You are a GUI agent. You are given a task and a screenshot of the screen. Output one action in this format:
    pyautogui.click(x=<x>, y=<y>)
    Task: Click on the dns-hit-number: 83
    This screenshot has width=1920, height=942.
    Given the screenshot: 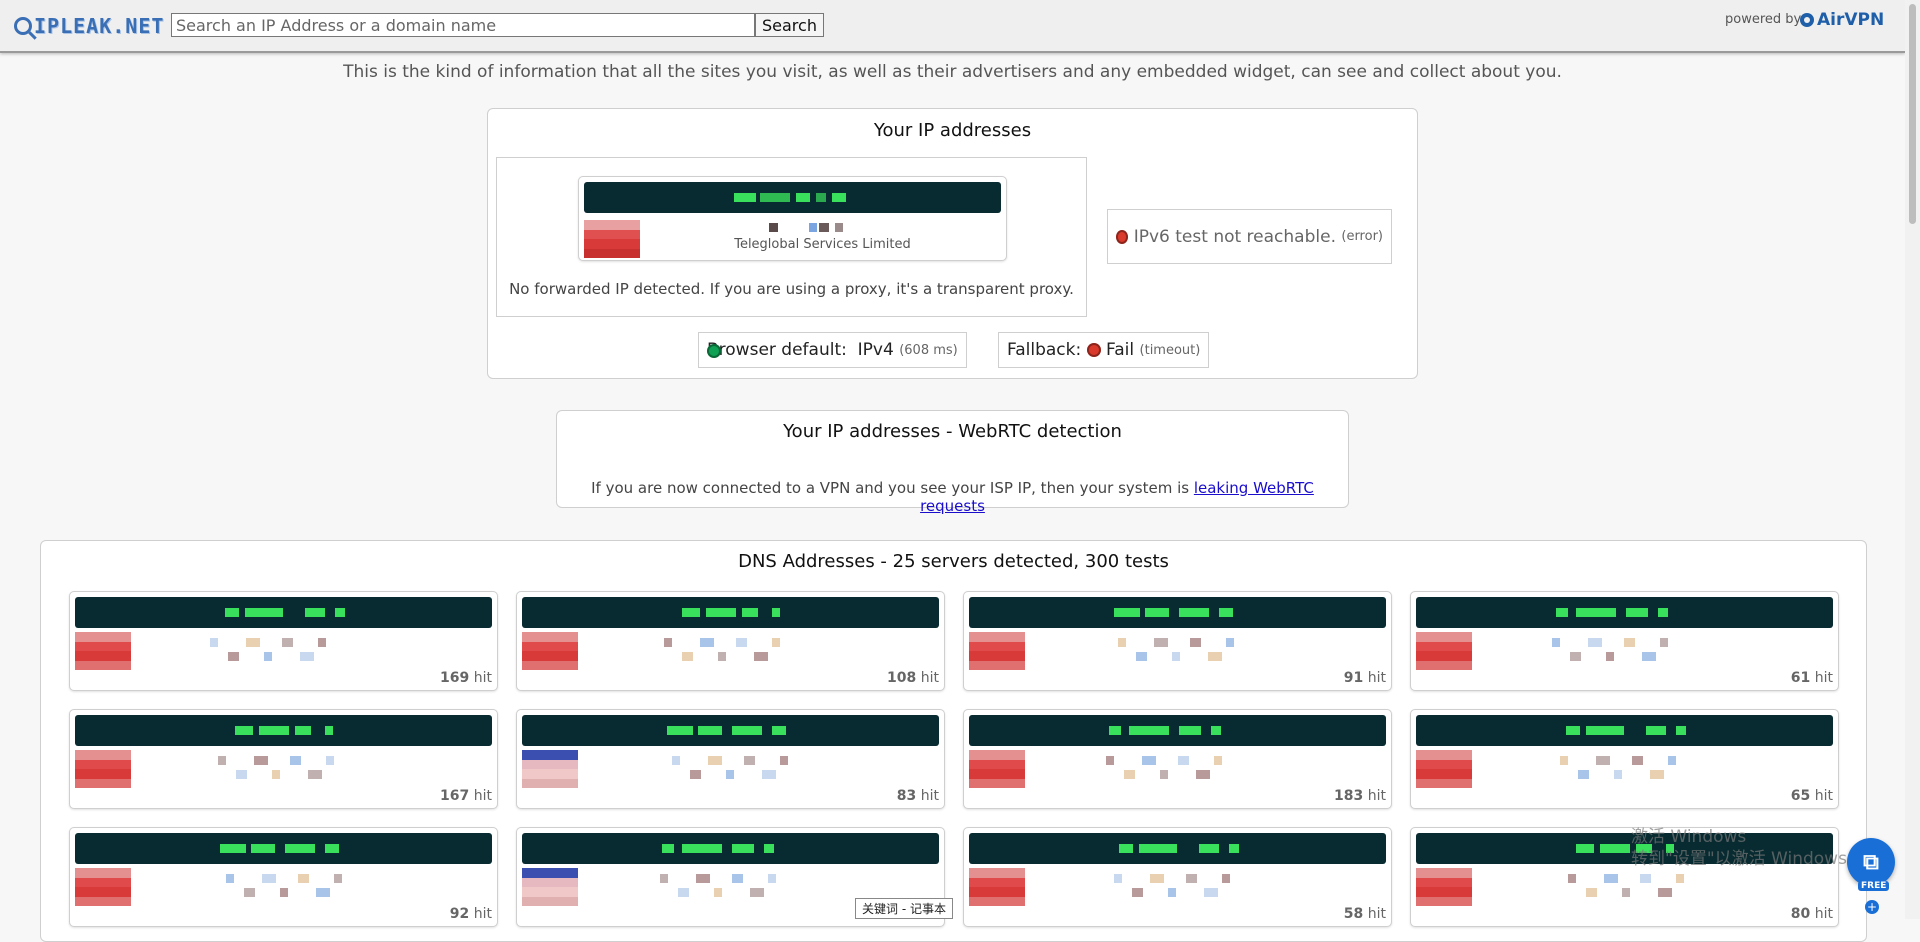 What is the action you would take?
    pyautogui.click(x=906, y=796)
    